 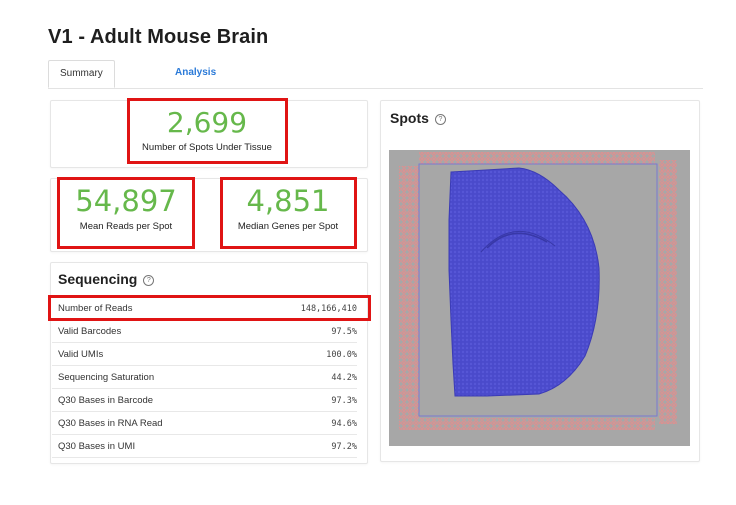 I want to click on table-row: Q30 Bases in Barcode 97.3%, so click(x=204, y=400).